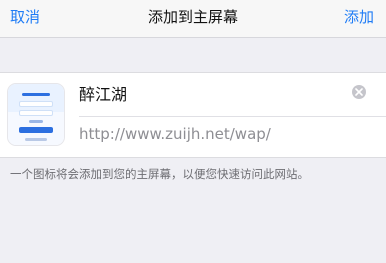  What do you see at coordinates (359, 17) in the screenshot?
I see `add-button: 添加` at bounding box center [359, 17].